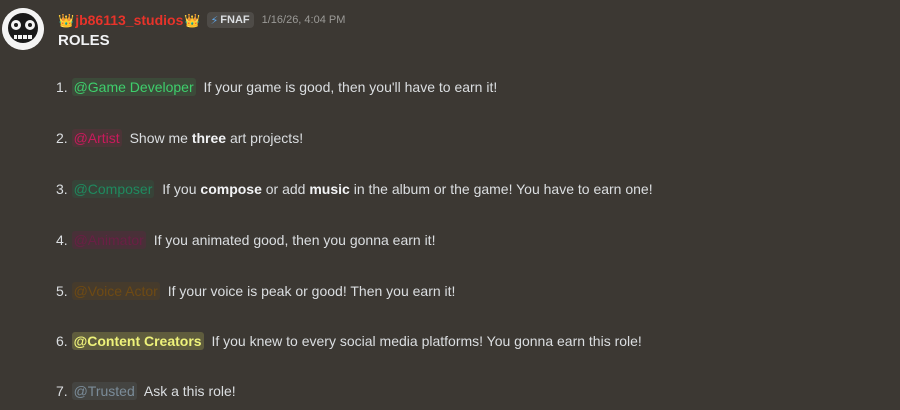  I want to click on lightning-bolt-icon: ⚡, so click(214, 20).